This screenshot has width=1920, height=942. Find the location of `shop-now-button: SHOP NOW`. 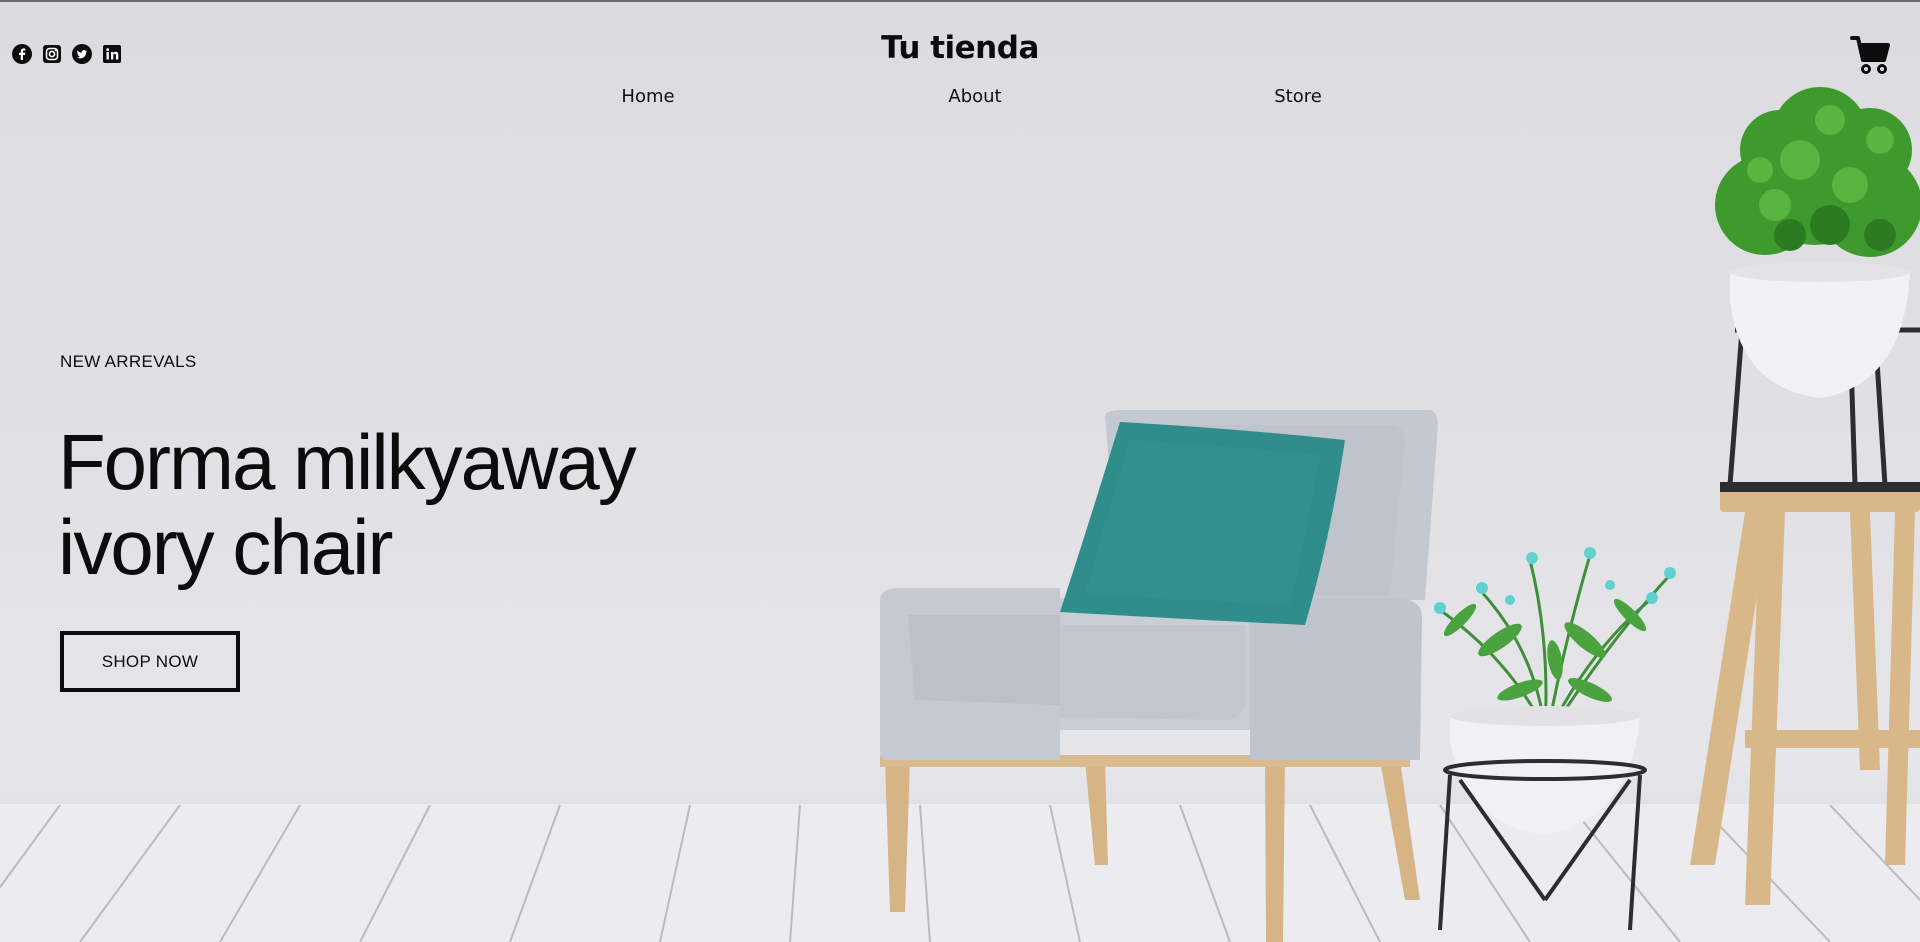

shop-now-button: SHOP NOW is located at coordinates (150, 661).